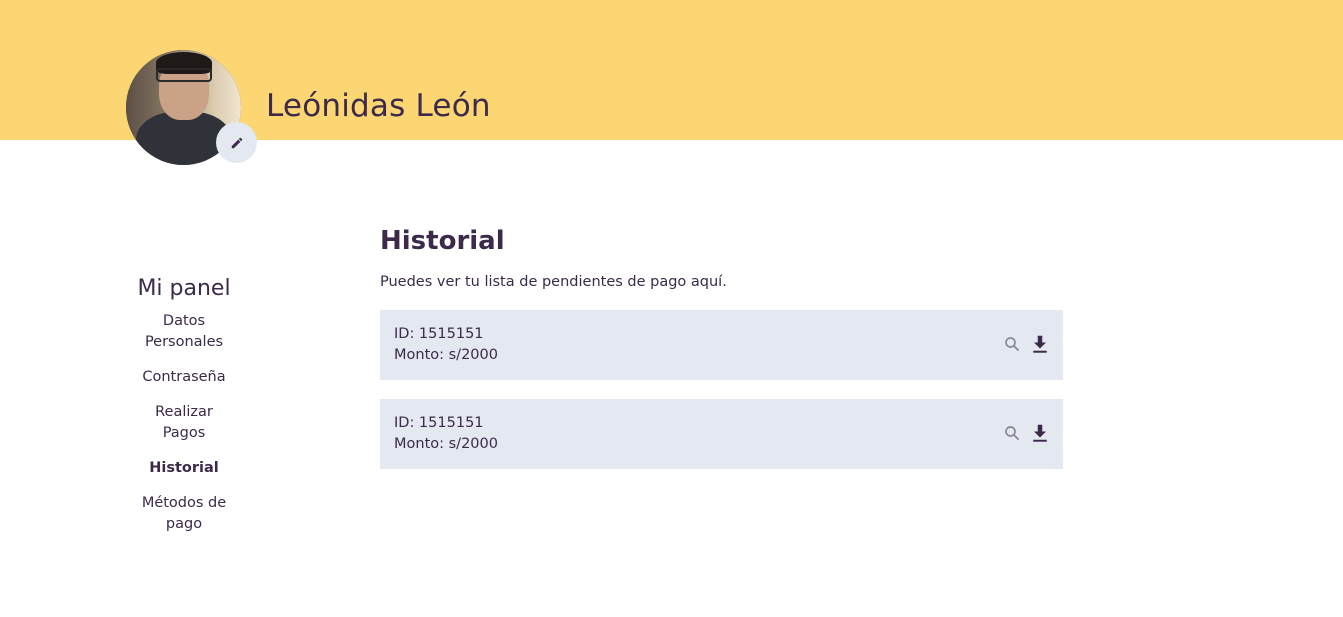 This screenshot has height=617, width=1343. What do you see at coordinates (184, 468) in the screenshot?
I see `sidebar-item-historial: Historial` at bounding box center [184, 468].